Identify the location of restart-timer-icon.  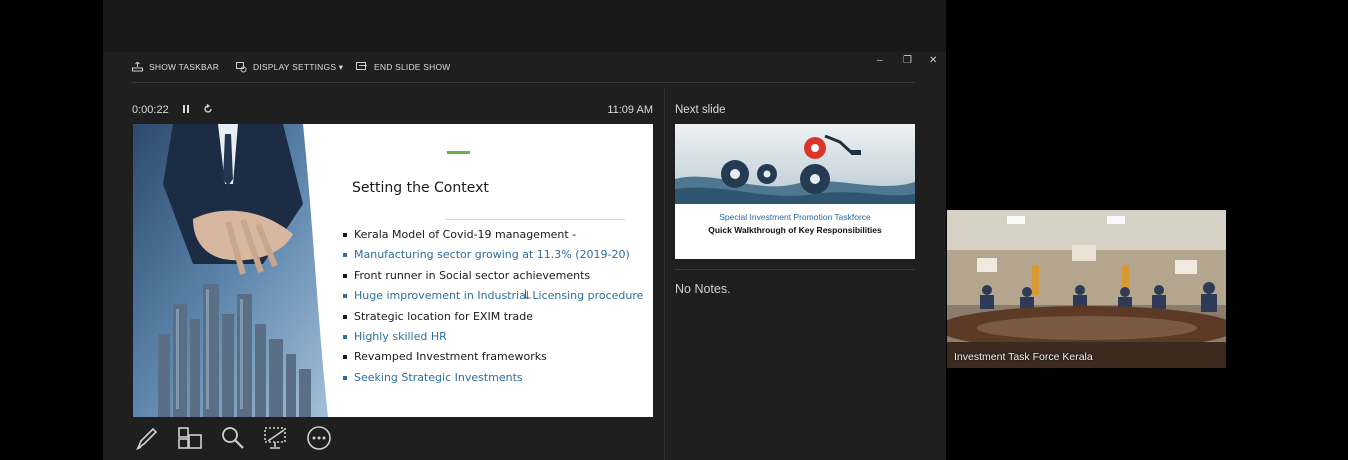
(208, 109).